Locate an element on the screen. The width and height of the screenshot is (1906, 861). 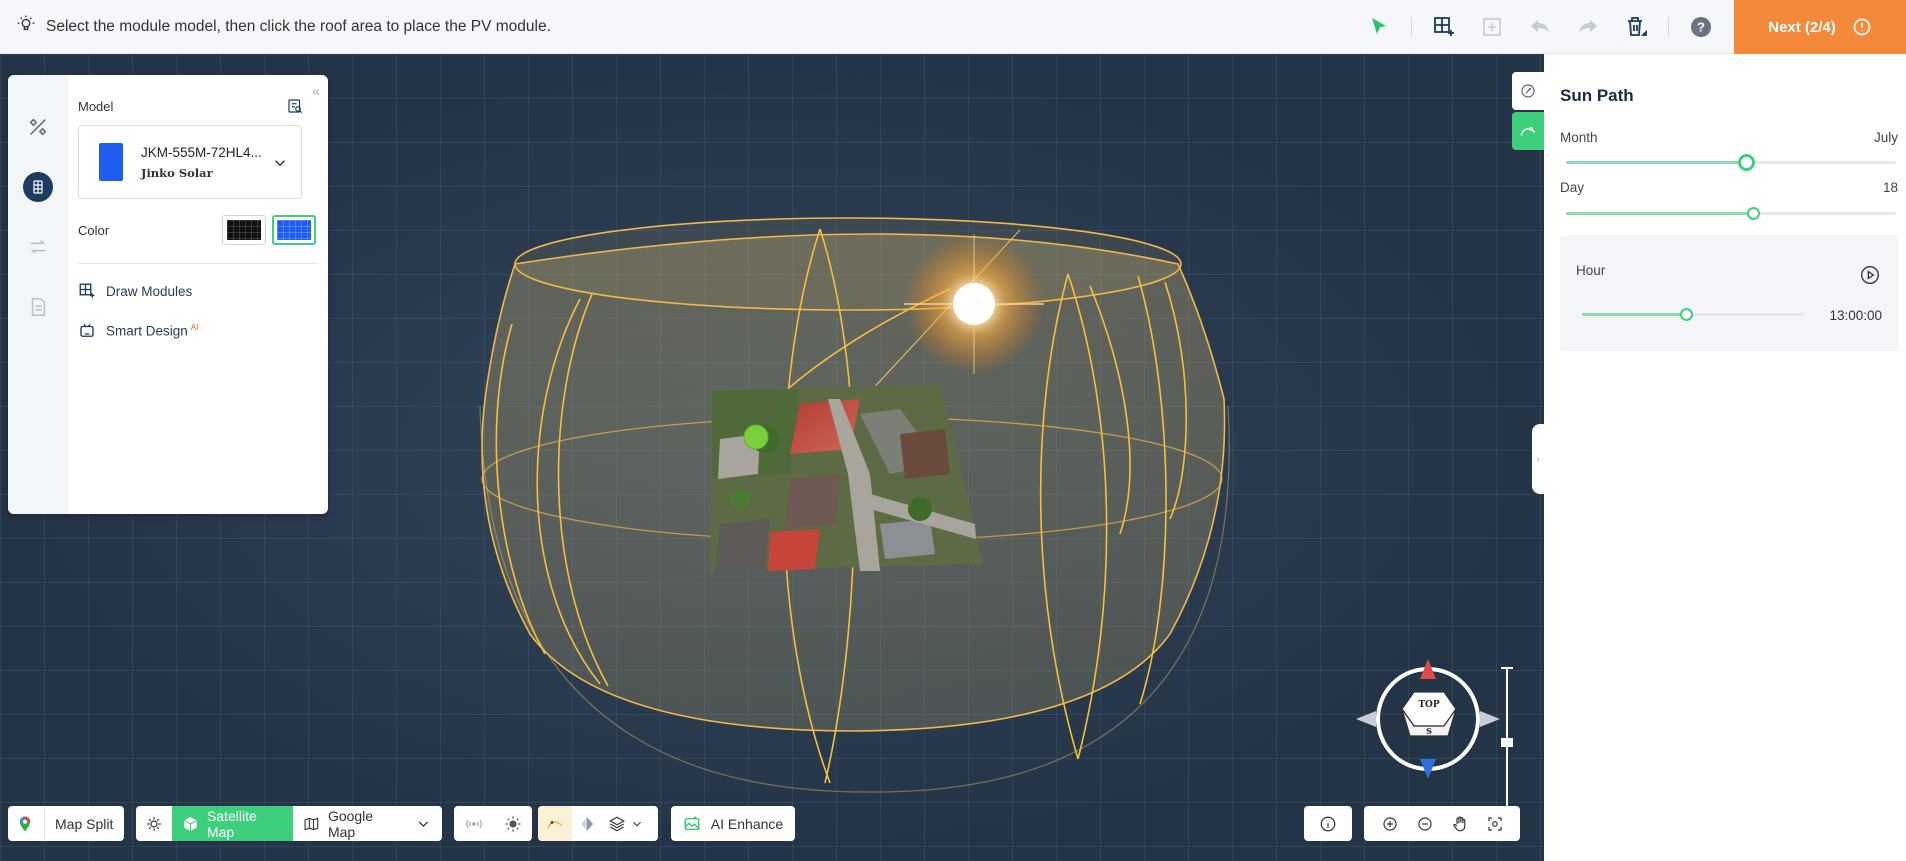
tab-sun-path is located at coordinates (1528, 131).